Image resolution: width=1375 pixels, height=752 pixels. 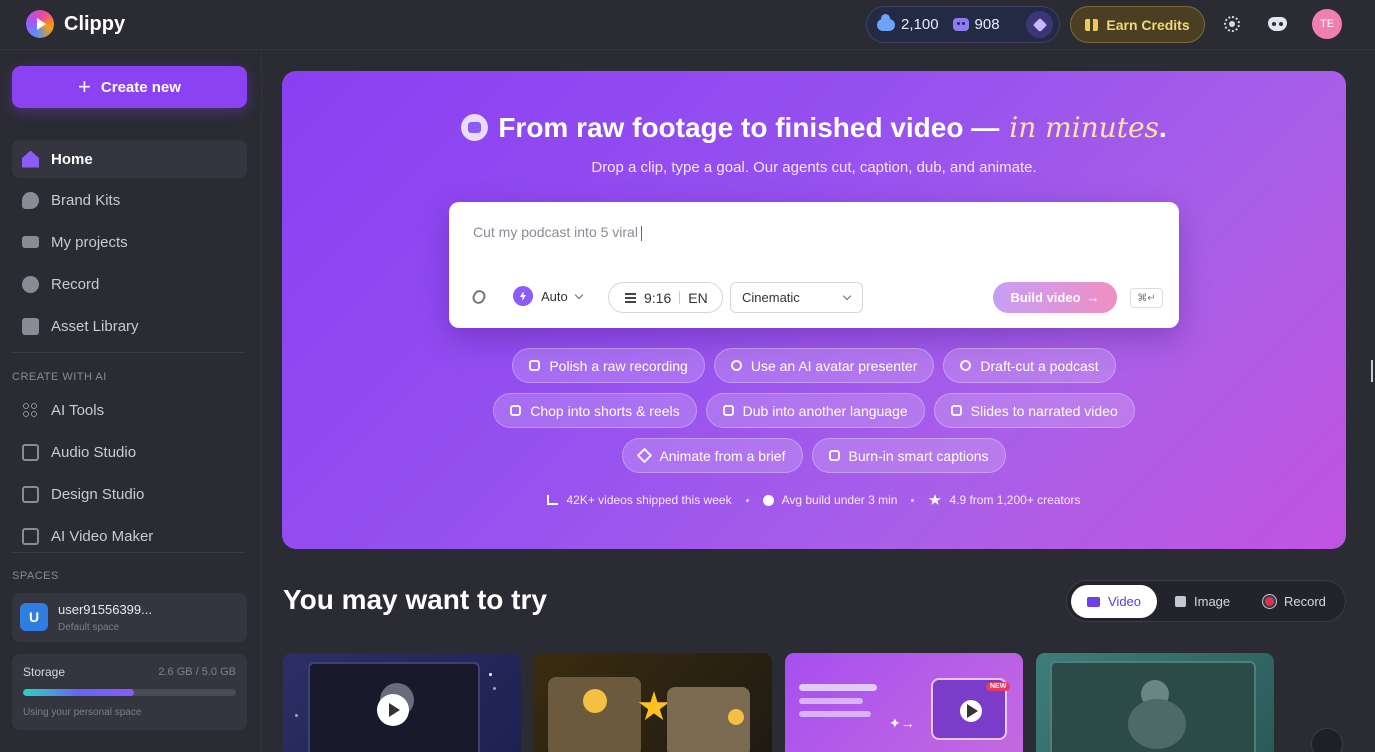 I want to click on sidebar-item-label: Design Studio, so click(x=98, y=494).